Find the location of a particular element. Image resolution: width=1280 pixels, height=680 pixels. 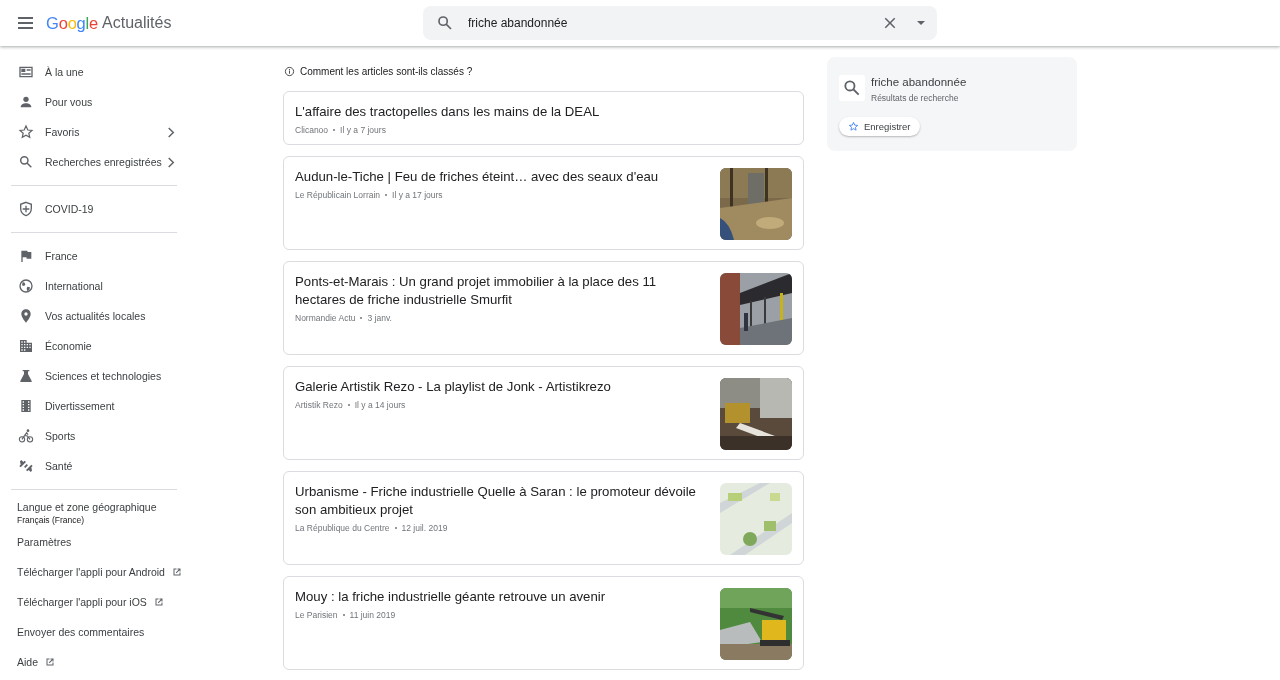

menu-icon is located at coordinates (25, 23).